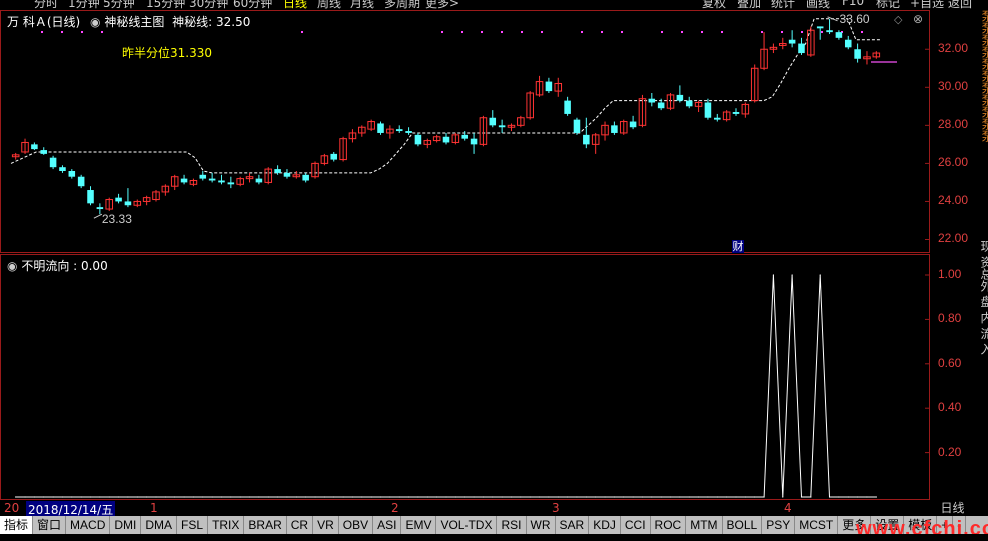  Describe the element at coordinates (605, 525) in the screenshot. I see `tab-kdj: KDJ` at that location.